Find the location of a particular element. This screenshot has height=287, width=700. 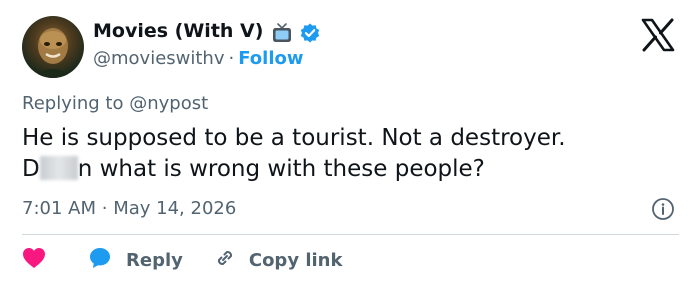

link-icon is located at coordinates (225, 260).